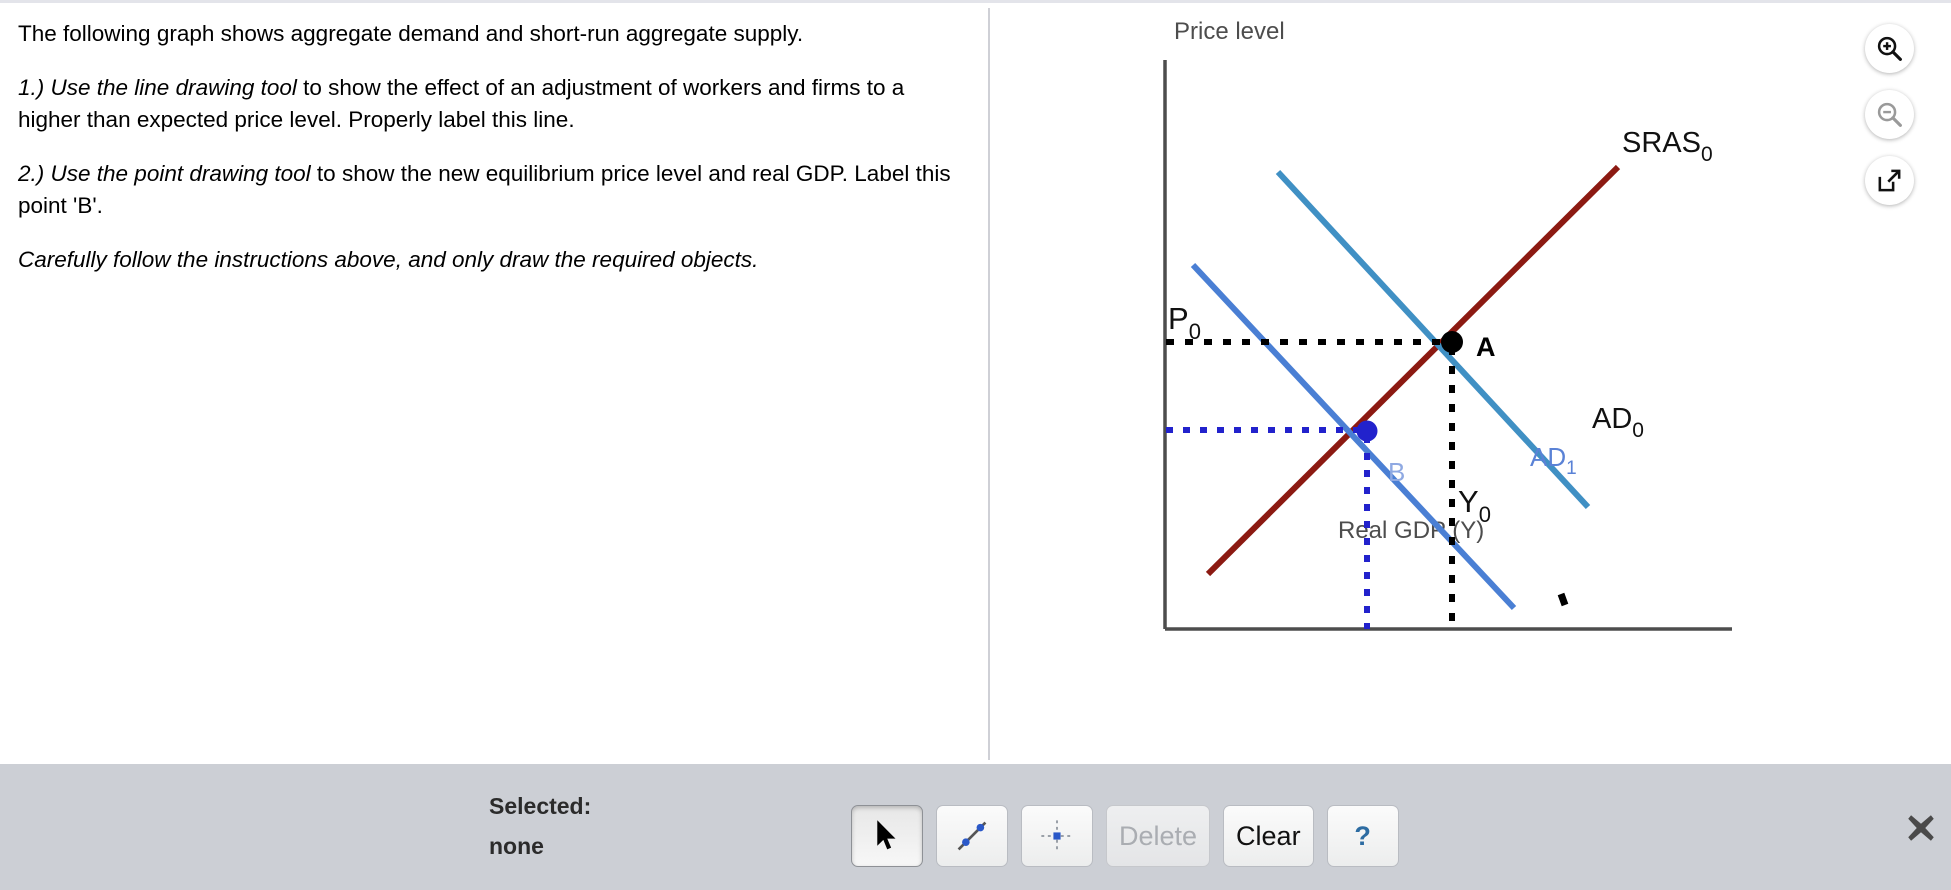  I want to click on step-2-emphasis: 2.) Use the point drawing tool, so click(164, 173).